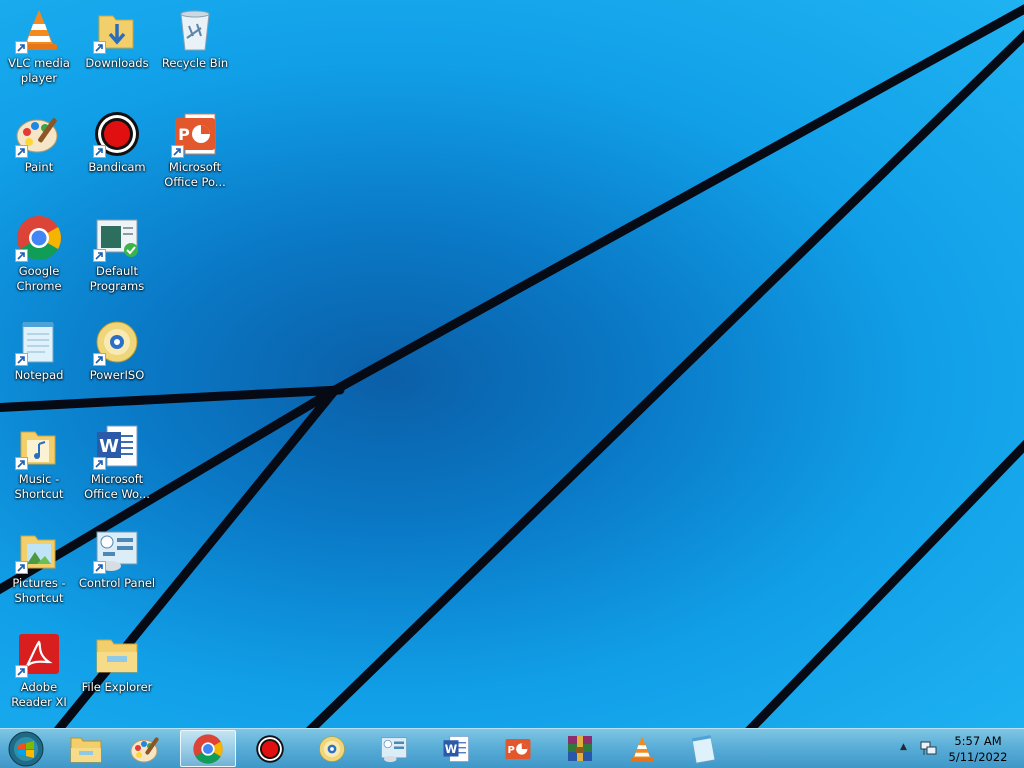 This screenshot has width=1024, height=768. I want to click on desktop-icon-notepad: Notepad, so click(39, 364).